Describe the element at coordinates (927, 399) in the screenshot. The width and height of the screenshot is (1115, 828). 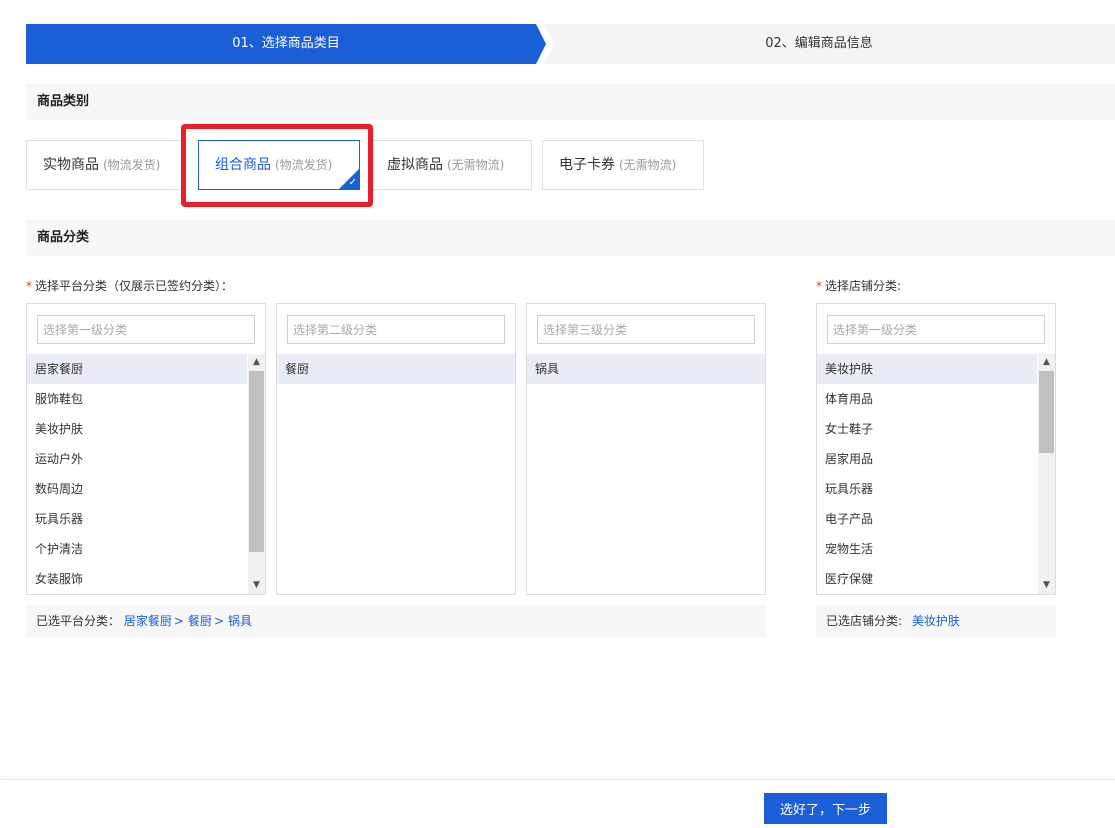
I see `list-item: 体育用品` at that location.